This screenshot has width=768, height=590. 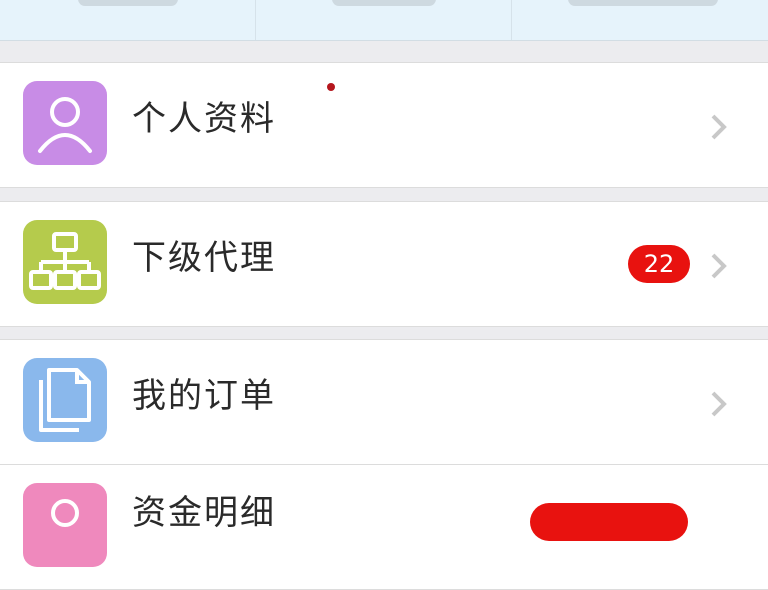 What do you see at coordinates (65, 525) in the screenshot?
I see `wallet-icon` at bounding box center [65, 525].